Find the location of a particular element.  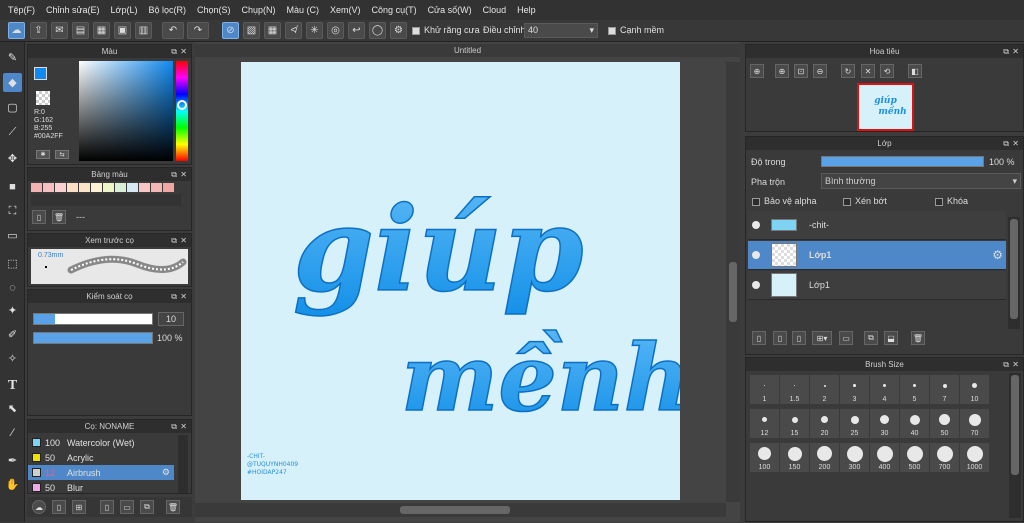

color-saturation-field is located at coordinates (126, 111).